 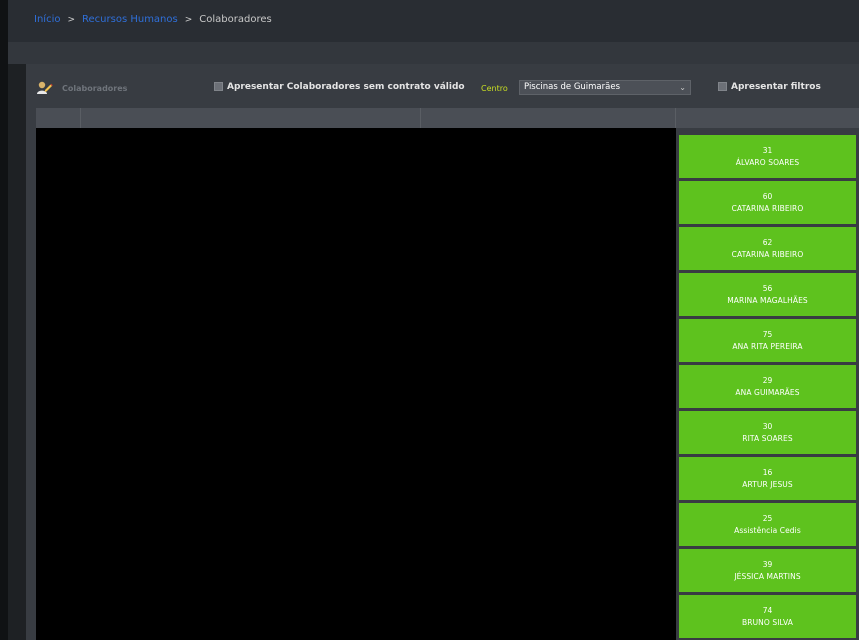 I want to click on employee-card: 74 BRUNO SILVA, so click(x=767, y=616).